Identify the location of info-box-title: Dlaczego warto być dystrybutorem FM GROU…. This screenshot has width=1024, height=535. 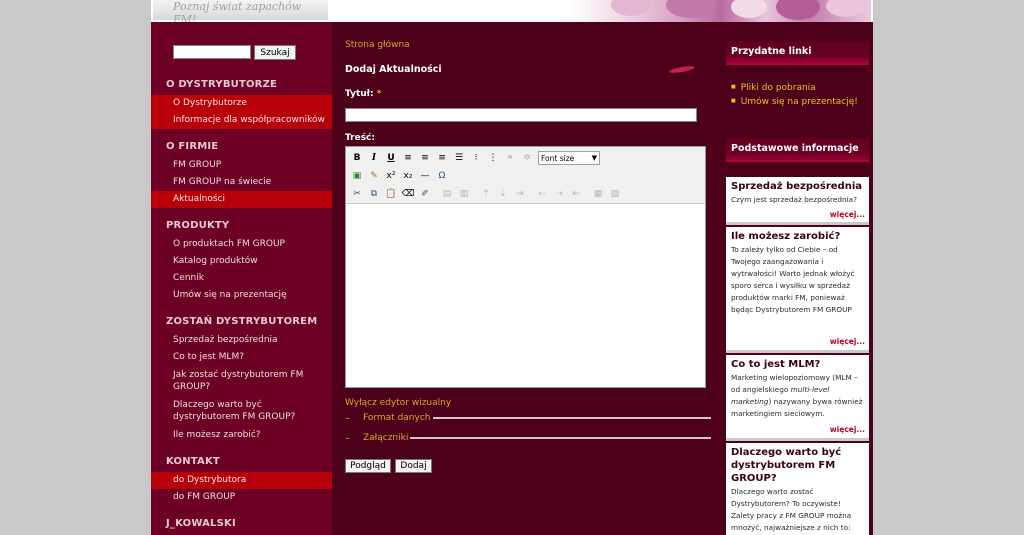
(786, 465).